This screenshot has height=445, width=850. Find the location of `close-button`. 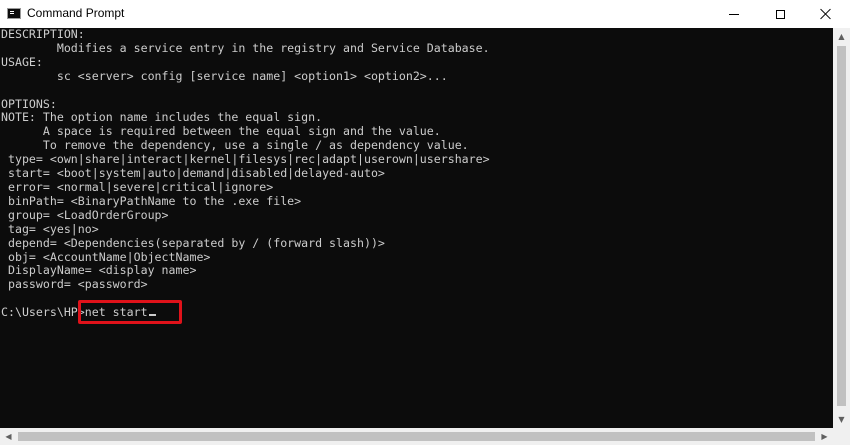

close-button is located at coordinates (826, 14).